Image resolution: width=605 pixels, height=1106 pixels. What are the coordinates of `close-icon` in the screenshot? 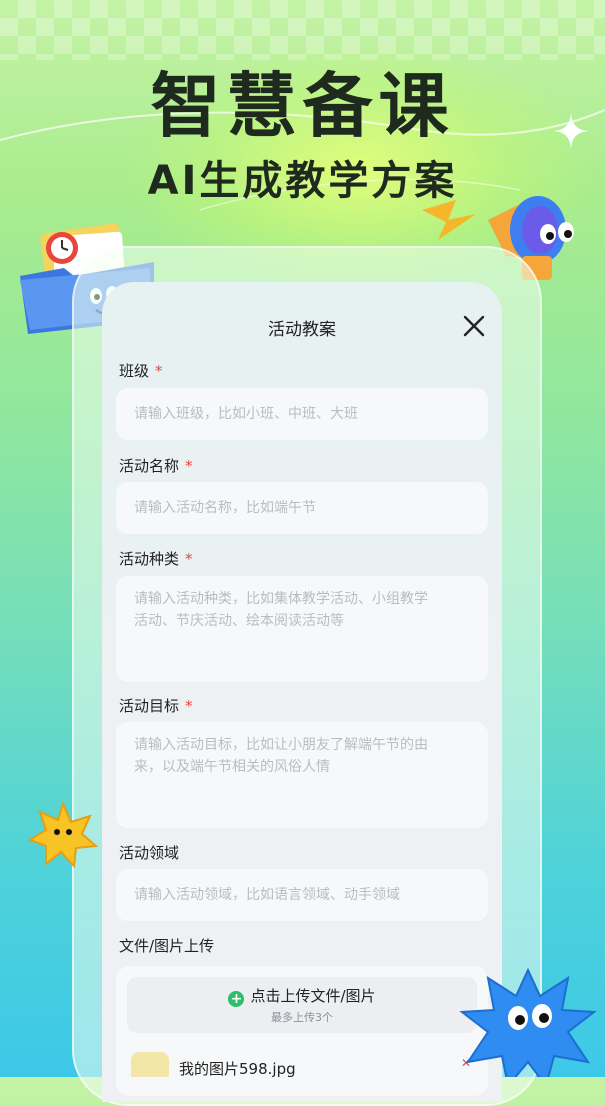 It's located at (474, 326).